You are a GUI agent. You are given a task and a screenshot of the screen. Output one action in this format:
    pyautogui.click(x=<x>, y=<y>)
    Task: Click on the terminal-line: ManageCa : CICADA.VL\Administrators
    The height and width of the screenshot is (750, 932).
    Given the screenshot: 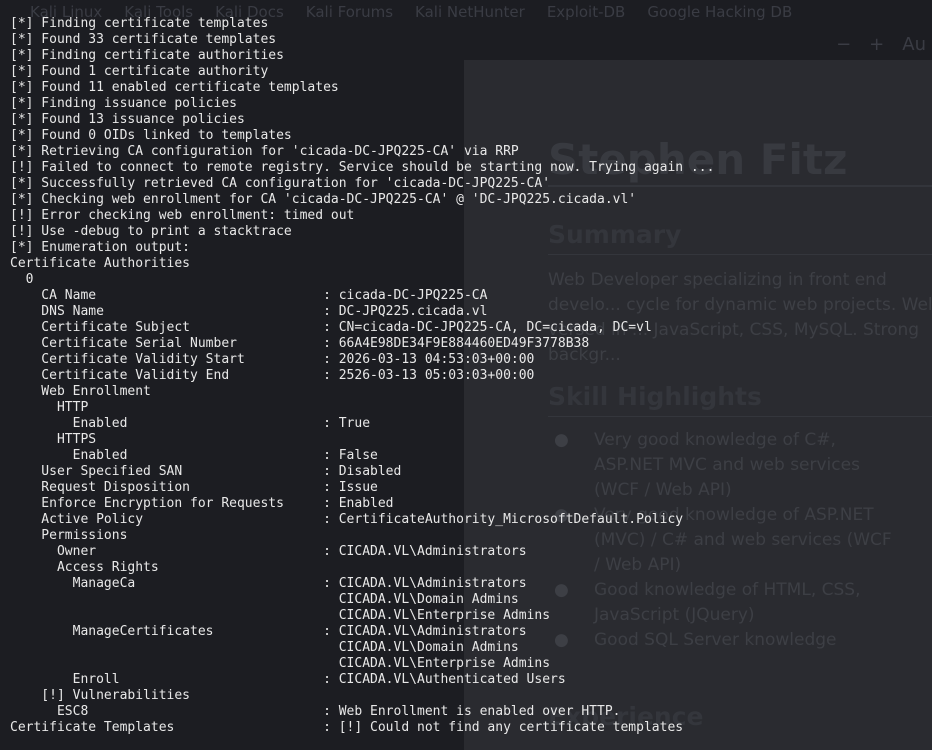 What is the action you would take?
    pyautogui.click(x=268, y=583)
    